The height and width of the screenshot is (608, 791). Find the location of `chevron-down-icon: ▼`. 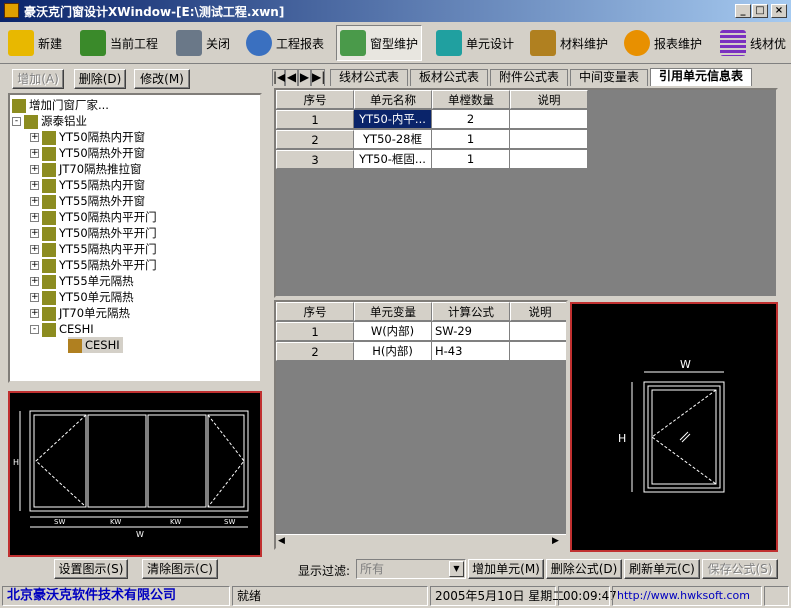

chevron-down-icon: ▼ is located at coordinates (456, 569).